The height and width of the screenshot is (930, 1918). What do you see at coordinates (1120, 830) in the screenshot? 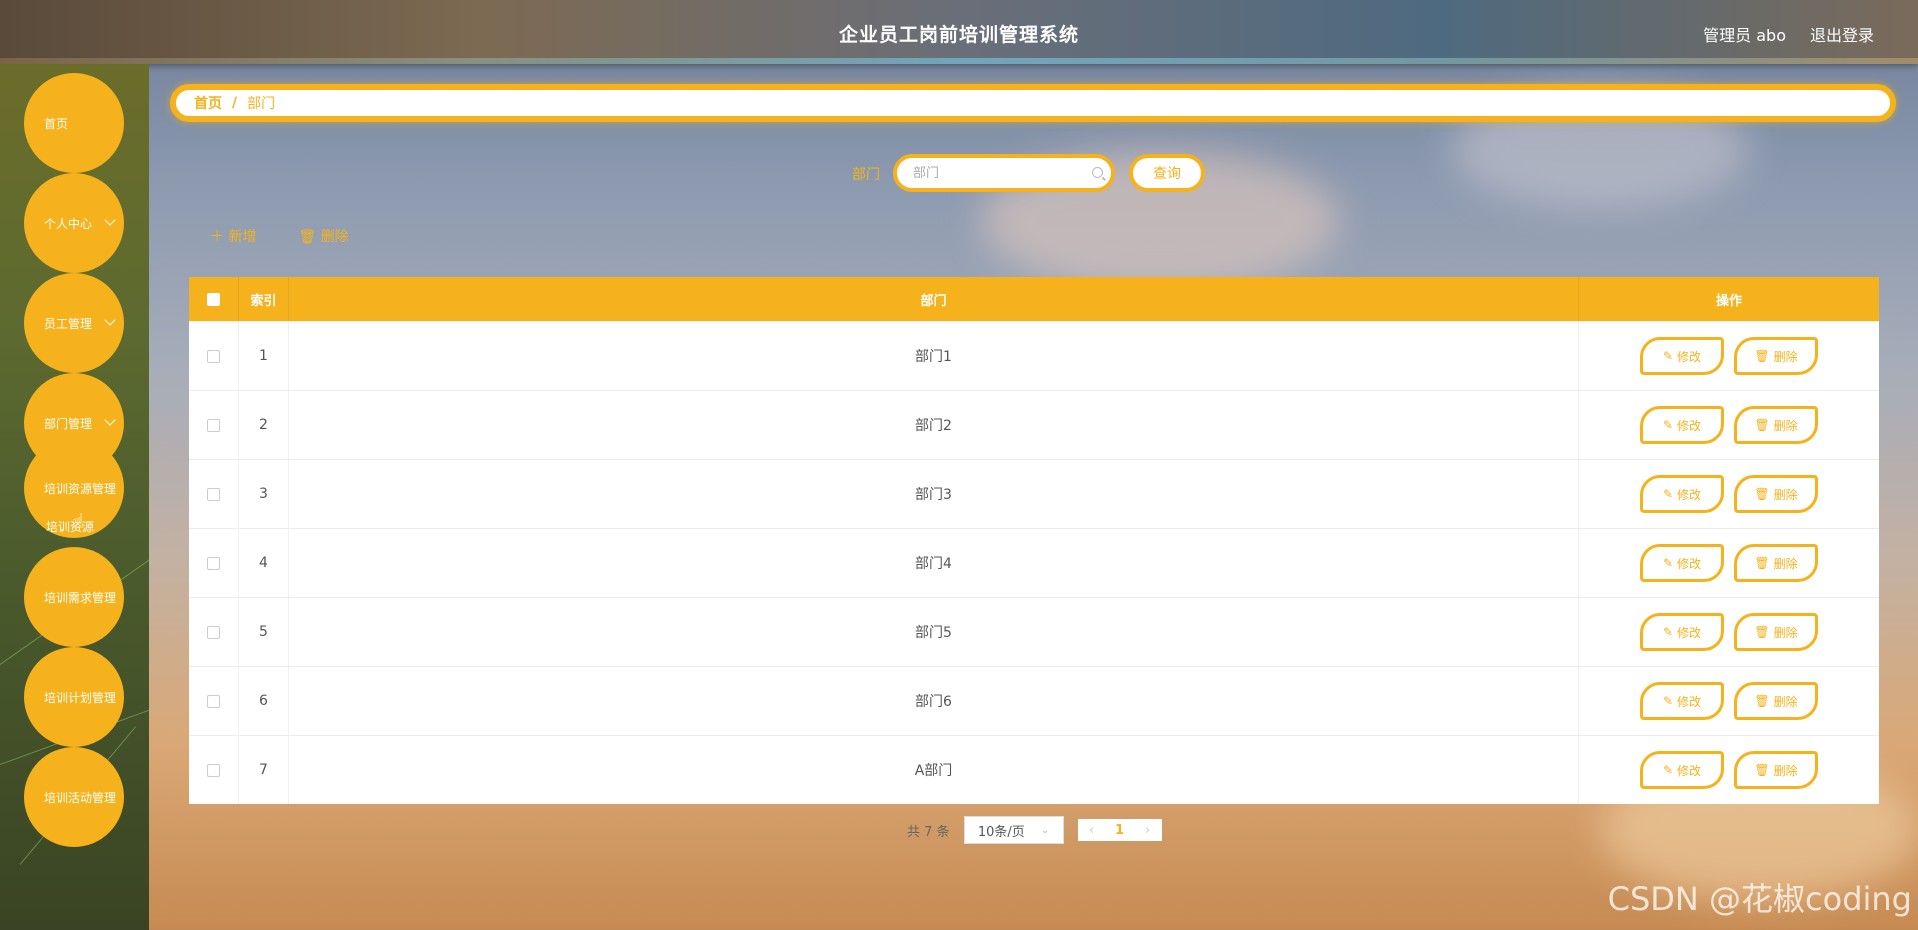
I see `page-number-button: 1` at bounding box center [1120, 830].